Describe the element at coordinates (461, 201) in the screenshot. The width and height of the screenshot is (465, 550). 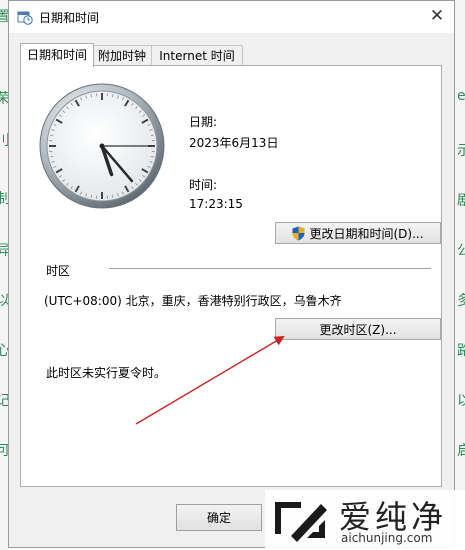
I see `background-glyph: 剧` at that location.